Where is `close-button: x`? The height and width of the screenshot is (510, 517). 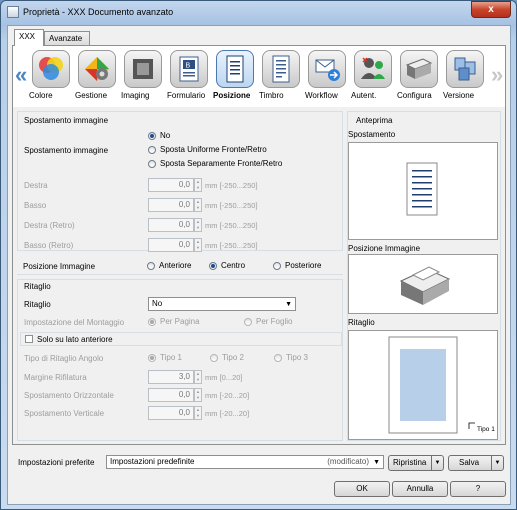 close-button: x is located at coordinates (491, 9).